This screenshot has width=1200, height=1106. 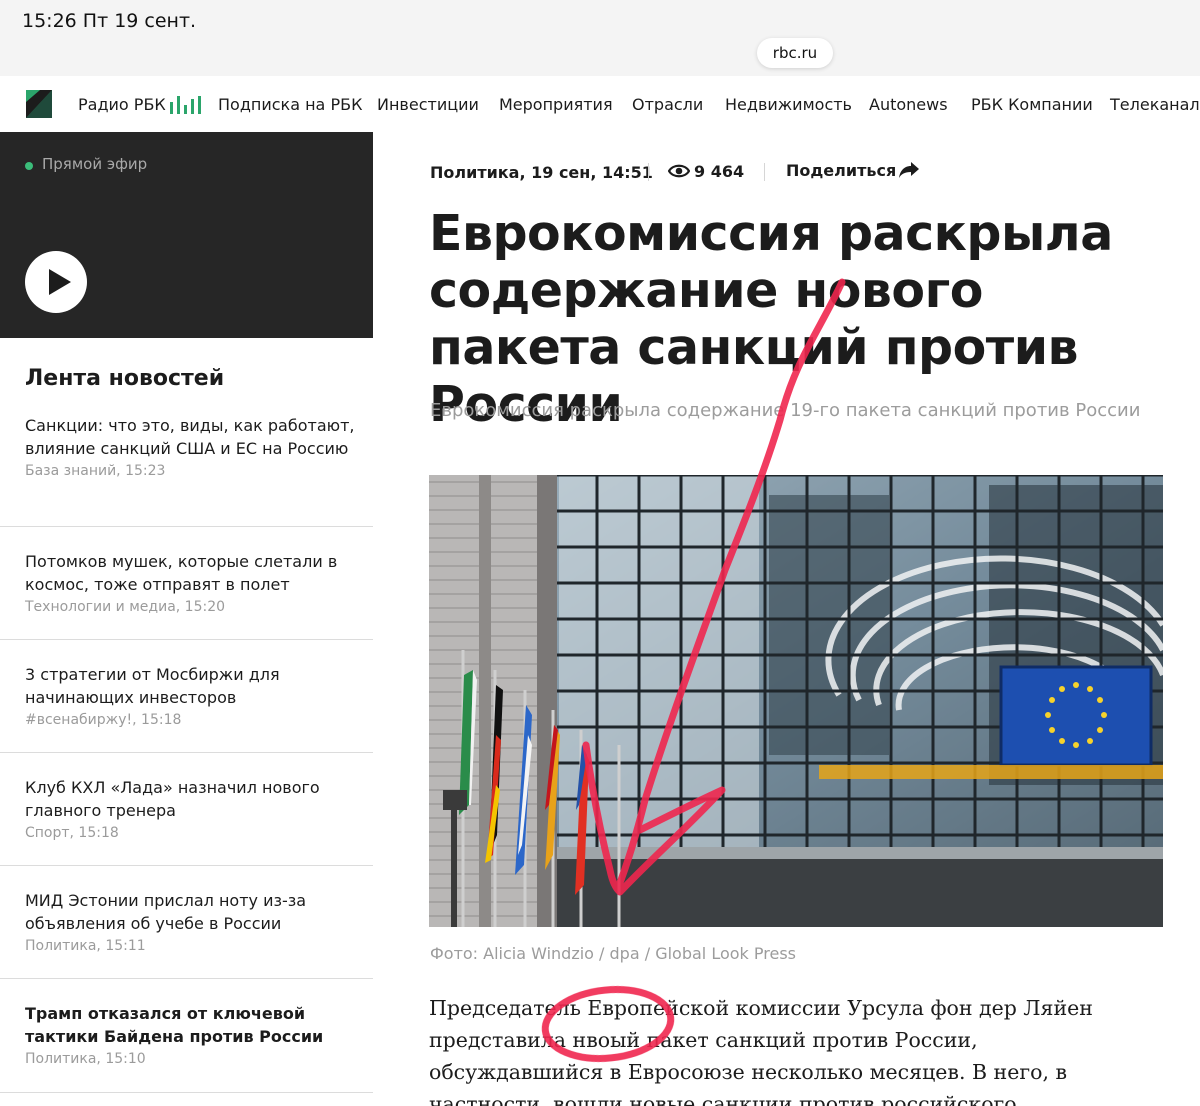 I want to click on feed-item-meta: Спорт, 15:18, so click(x=72, y=833).